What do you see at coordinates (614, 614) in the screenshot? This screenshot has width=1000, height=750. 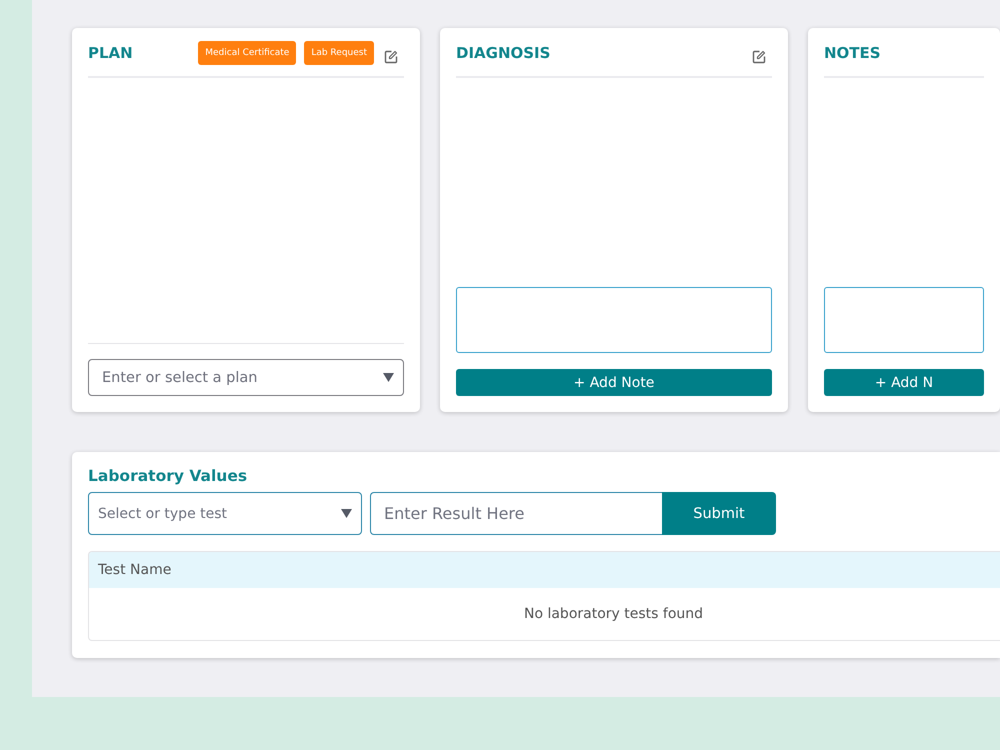 I see `empty-message: No laboratory tests found` at bounding box center [614, 614].